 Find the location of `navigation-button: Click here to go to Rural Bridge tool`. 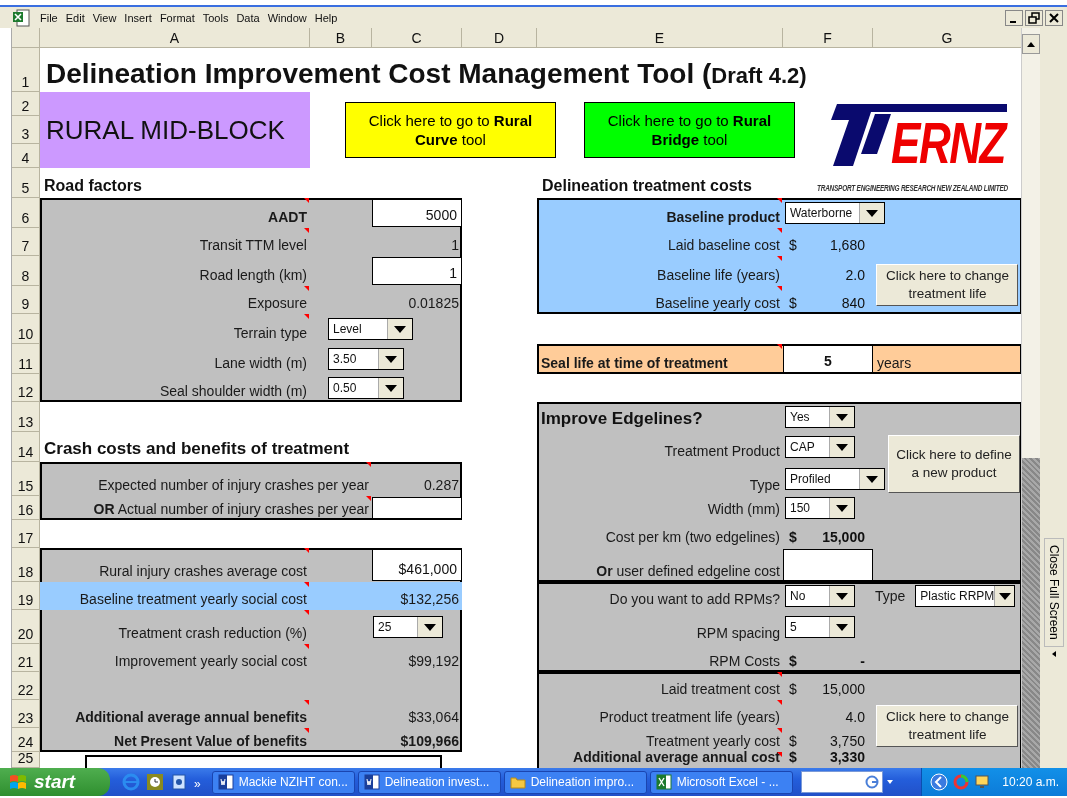

navigation-button: Click here to go to Rural Bridge tool is located at coordinates (689, 130).